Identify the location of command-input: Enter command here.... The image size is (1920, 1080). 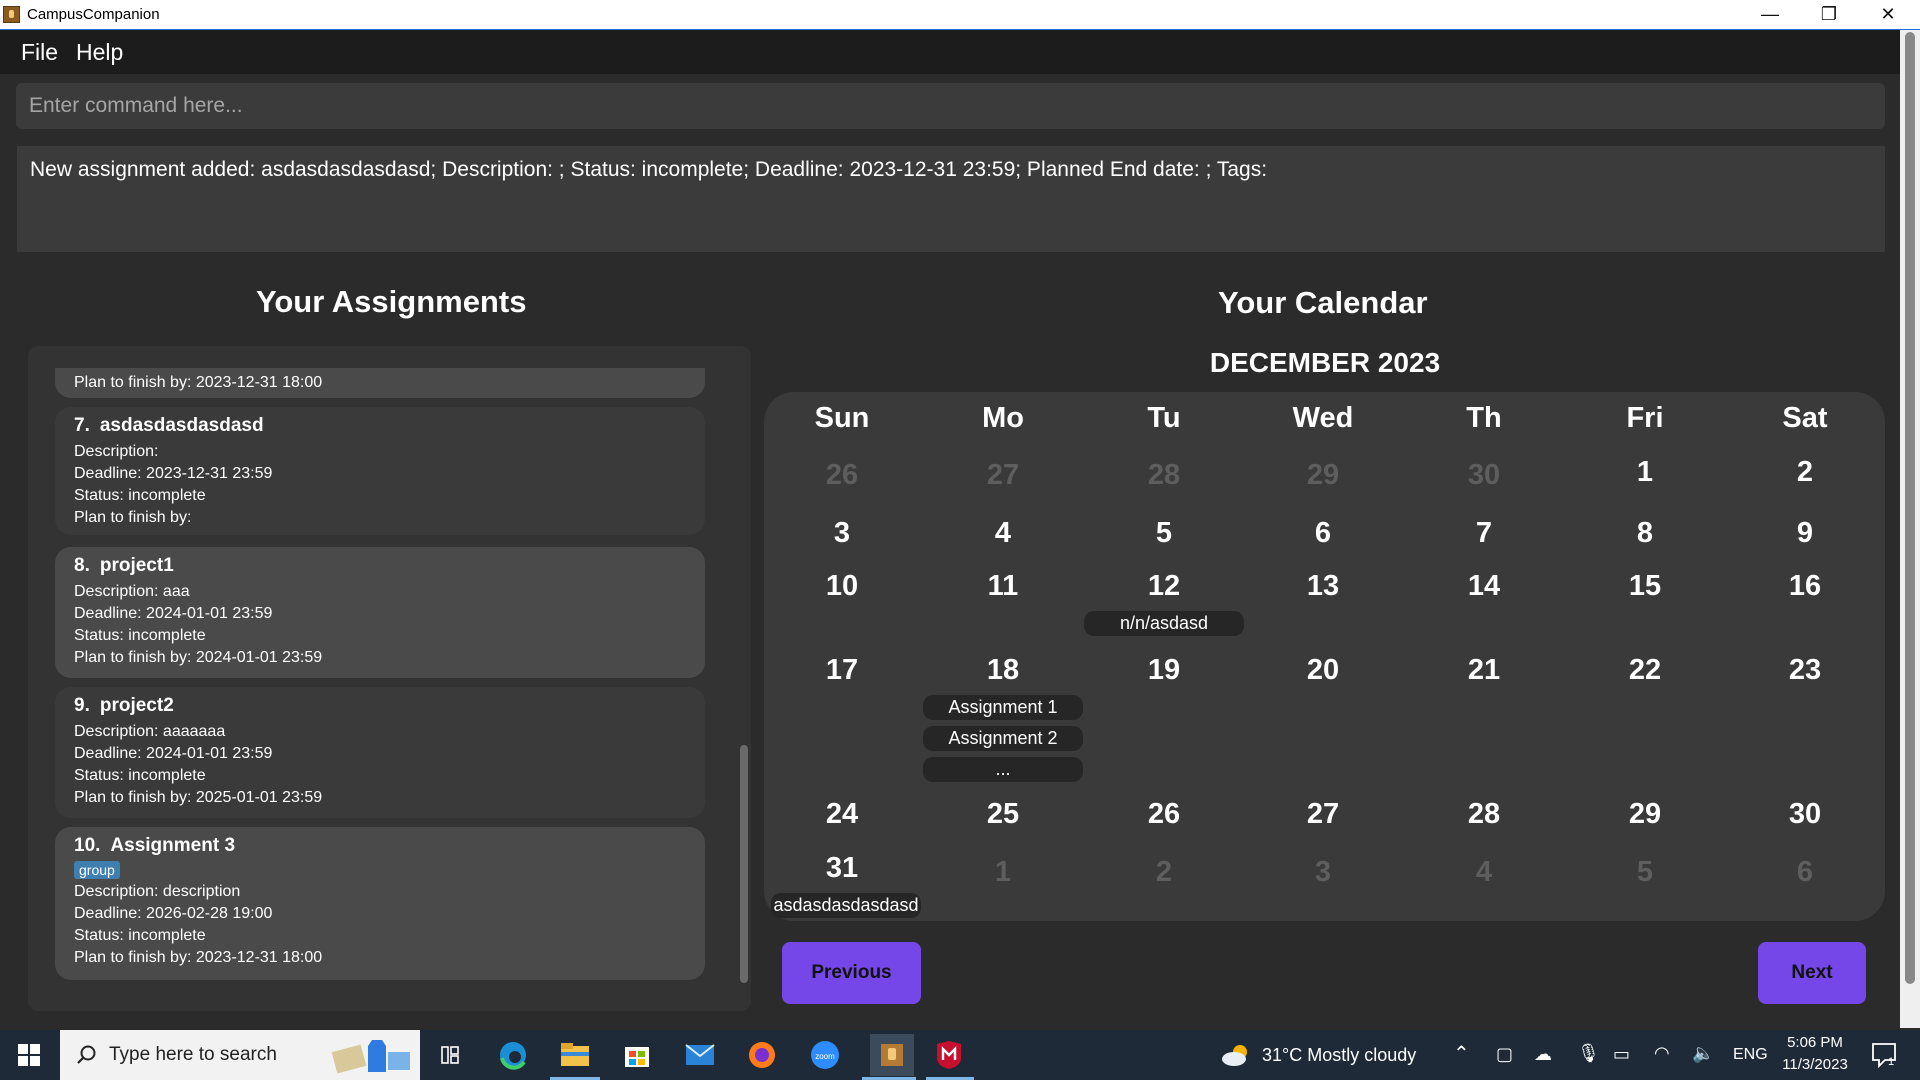
(950, 106).